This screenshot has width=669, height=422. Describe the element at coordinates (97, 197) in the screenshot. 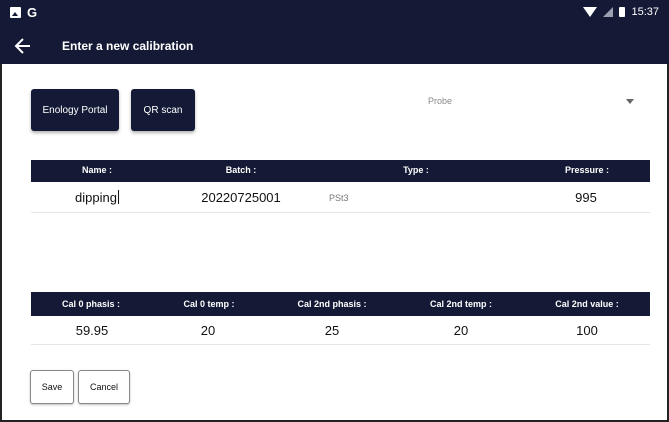

I see `name-input: dipping` at that location.